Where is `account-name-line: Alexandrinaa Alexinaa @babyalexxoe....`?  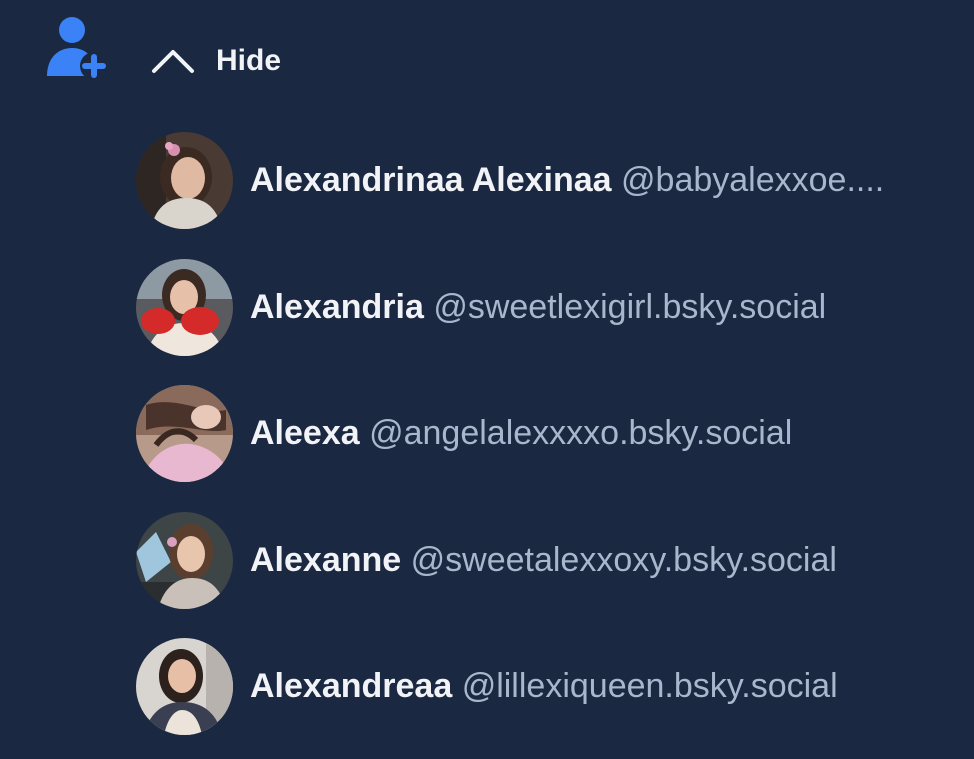 account-name-line: Alexandrinaa Alexinaa @babyalexxoe.... is located at coordinates (605, 180).